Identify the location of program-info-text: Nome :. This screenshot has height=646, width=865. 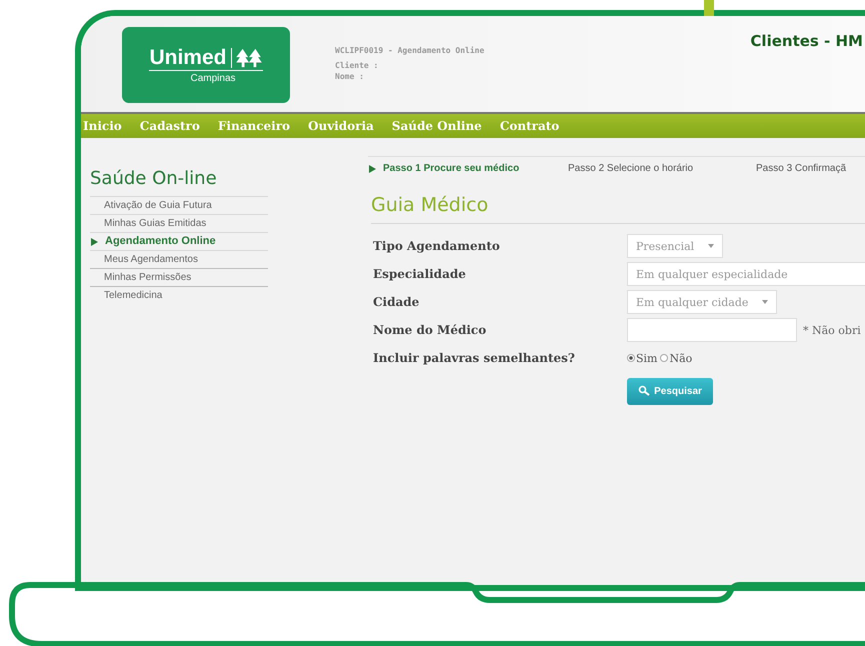
(350, 76).